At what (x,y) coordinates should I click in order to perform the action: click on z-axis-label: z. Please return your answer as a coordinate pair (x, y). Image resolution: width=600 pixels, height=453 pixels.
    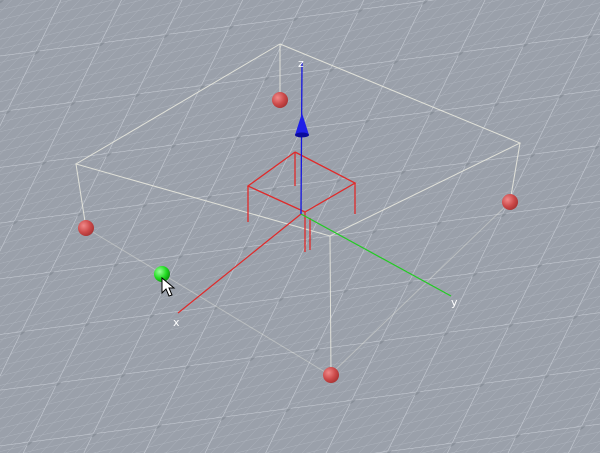
    Looking at the image, I should click on (301, 63).